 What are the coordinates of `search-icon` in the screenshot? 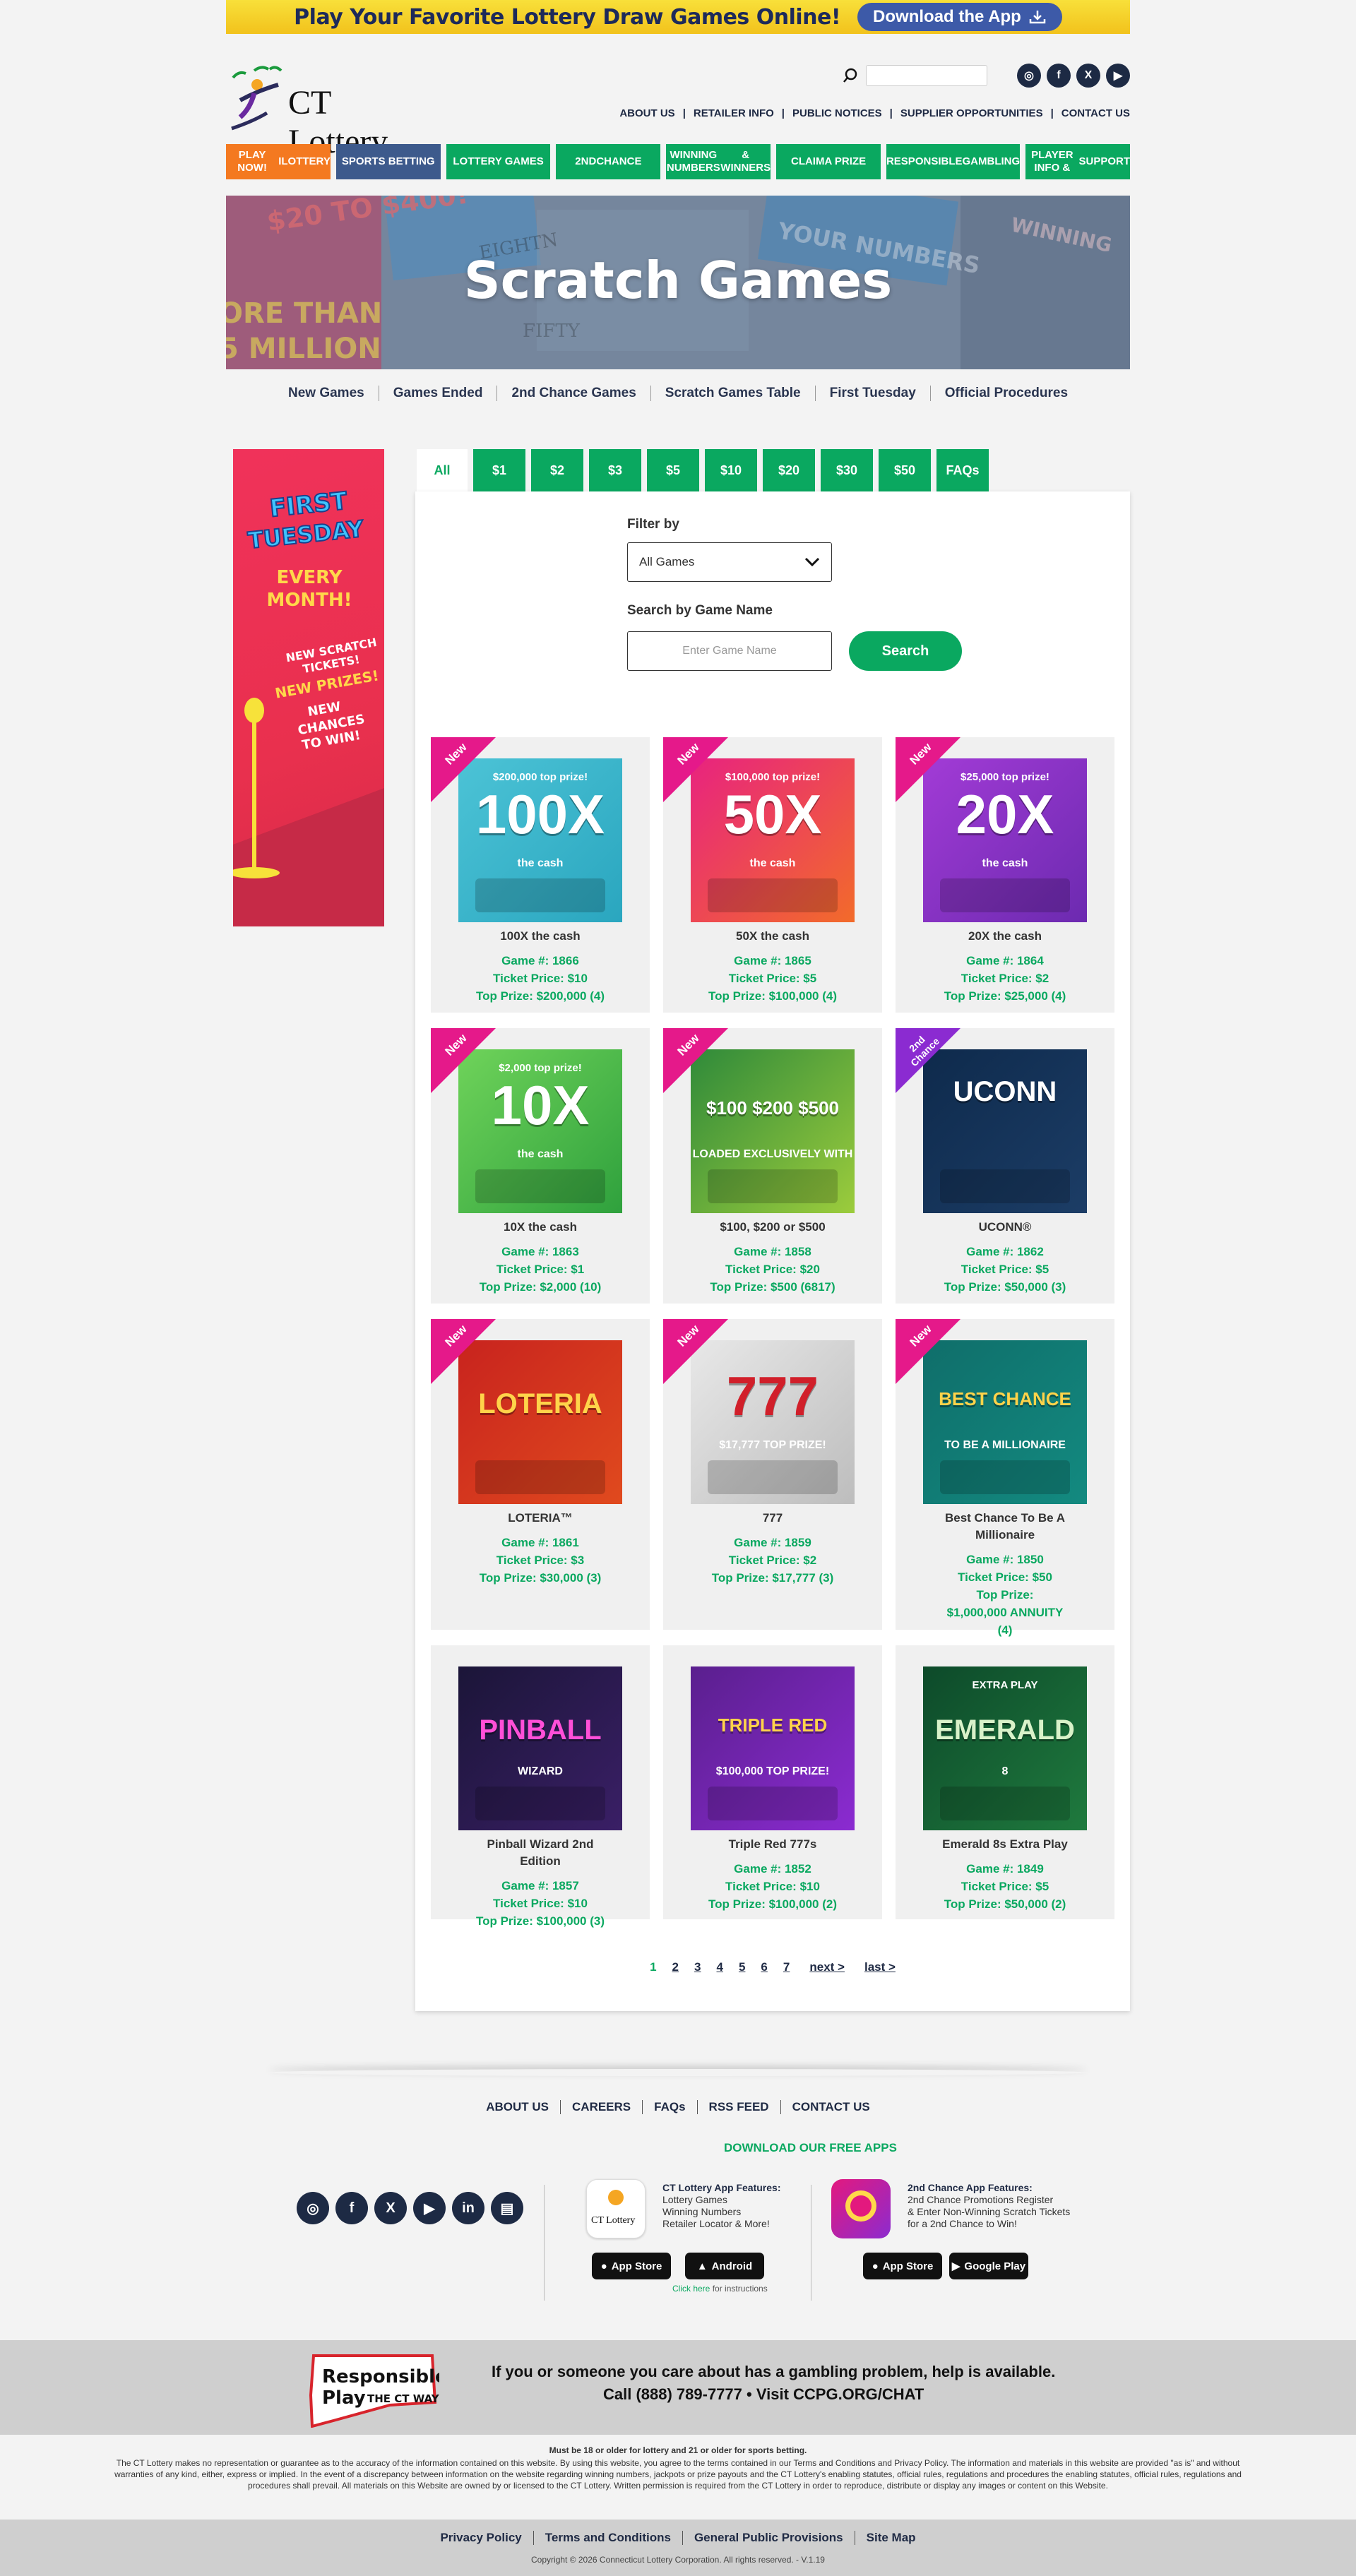 It's located at (851, 75).